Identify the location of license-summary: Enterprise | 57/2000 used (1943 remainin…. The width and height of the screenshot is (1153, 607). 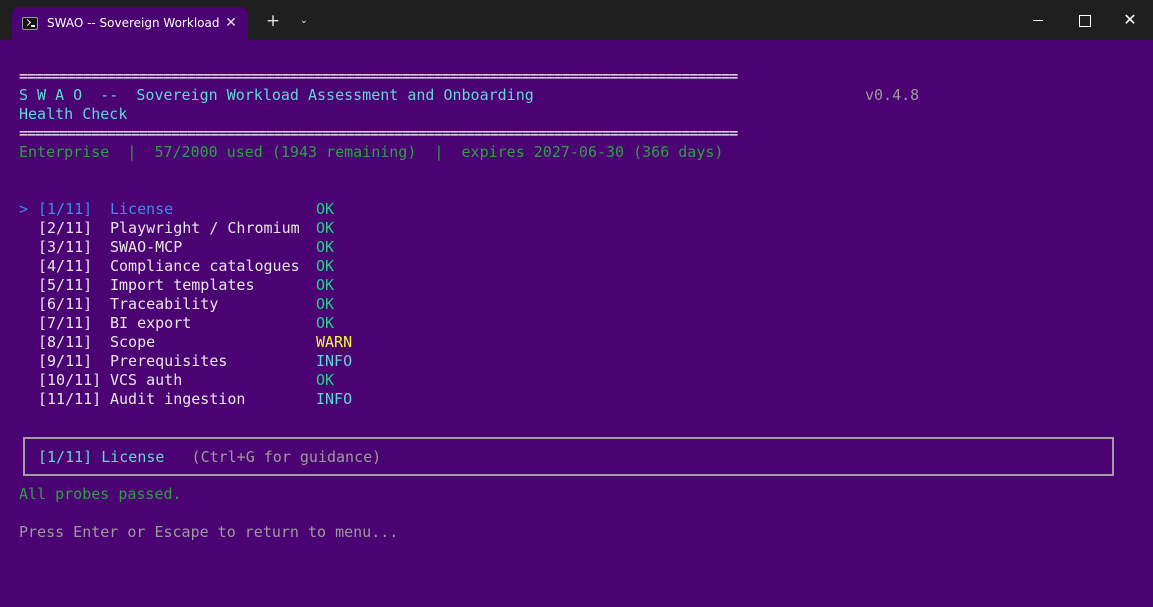
(371, 152).